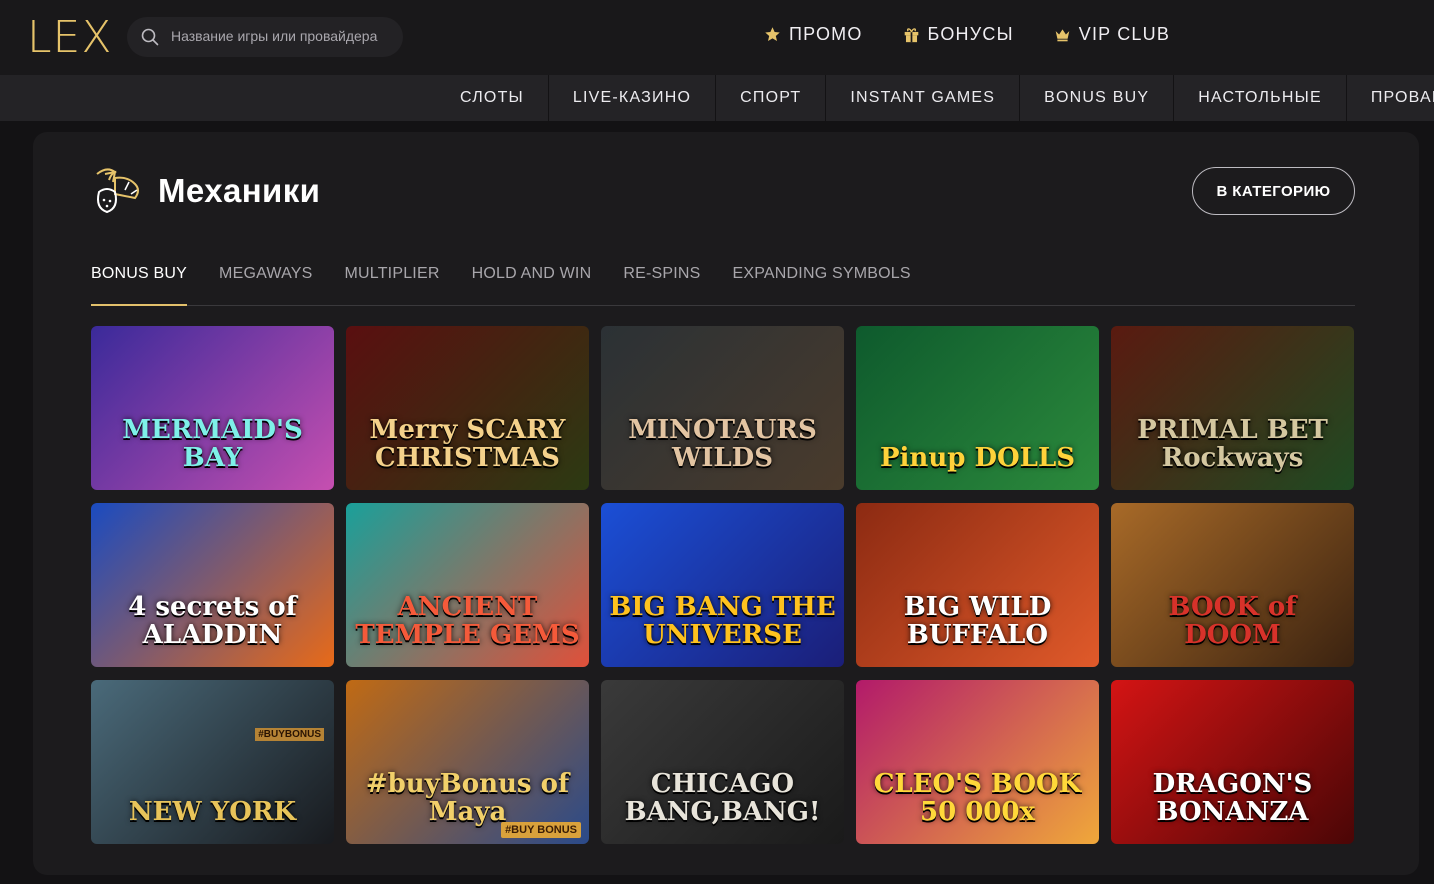 The height and width of the screenshot is (884, 1434). What do you see at coordinates (977, 408) in the screenshot?
I see `game-card: Pinup DOLLS` at bounding box center [977, 408].